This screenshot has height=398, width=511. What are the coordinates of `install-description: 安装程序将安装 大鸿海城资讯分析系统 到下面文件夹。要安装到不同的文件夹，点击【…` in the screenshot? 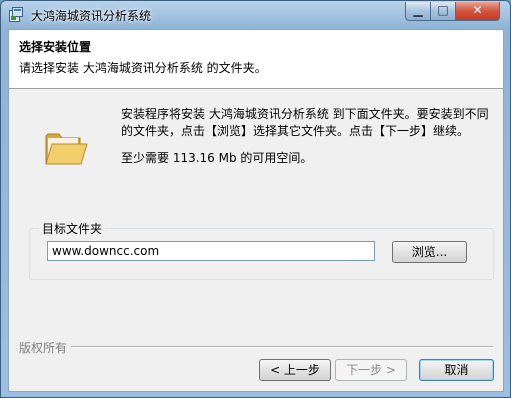 It's located at (305, 122).